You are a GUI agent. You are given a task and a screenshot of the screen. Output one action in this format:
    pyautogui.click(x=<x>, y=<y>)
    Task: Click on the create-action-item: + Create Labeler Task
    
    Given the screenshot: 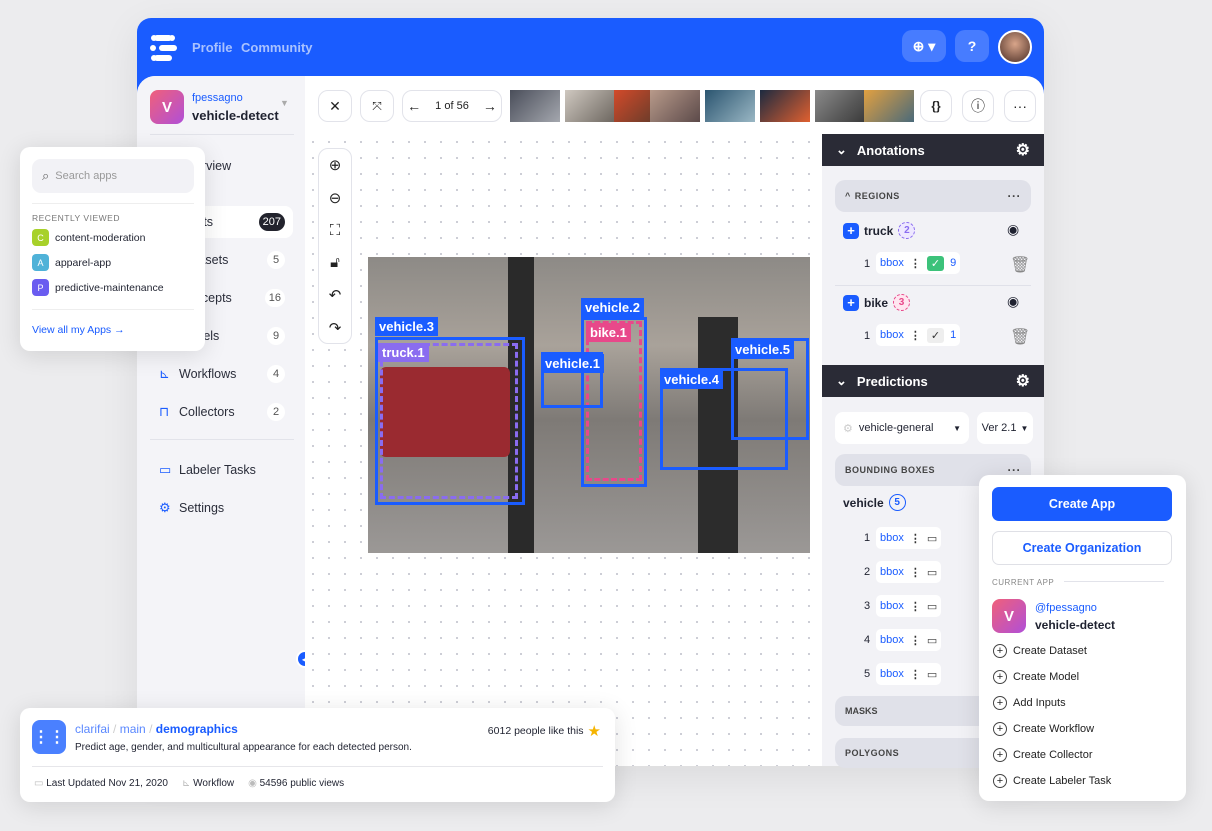 What is the action you would take?
    pyautogui.click(x=1052, y=781)
    